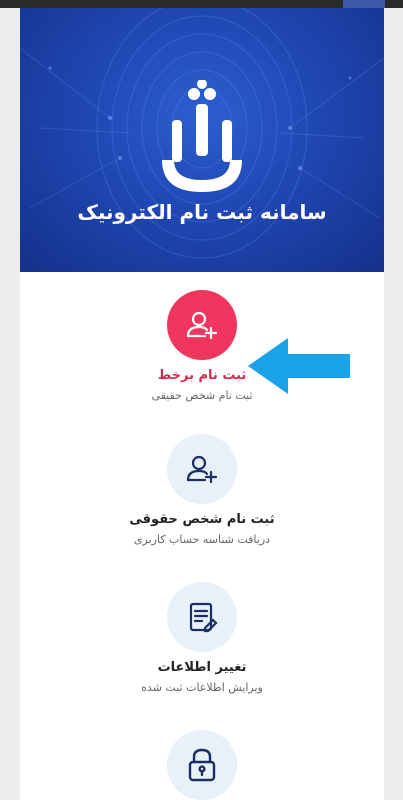 The width and height of the screenshot is (403, 800). I want to click on menu-item-change-info: تغییر اطلاعات ویرایش اطلاعات ثبت شده, so click(202, 638).